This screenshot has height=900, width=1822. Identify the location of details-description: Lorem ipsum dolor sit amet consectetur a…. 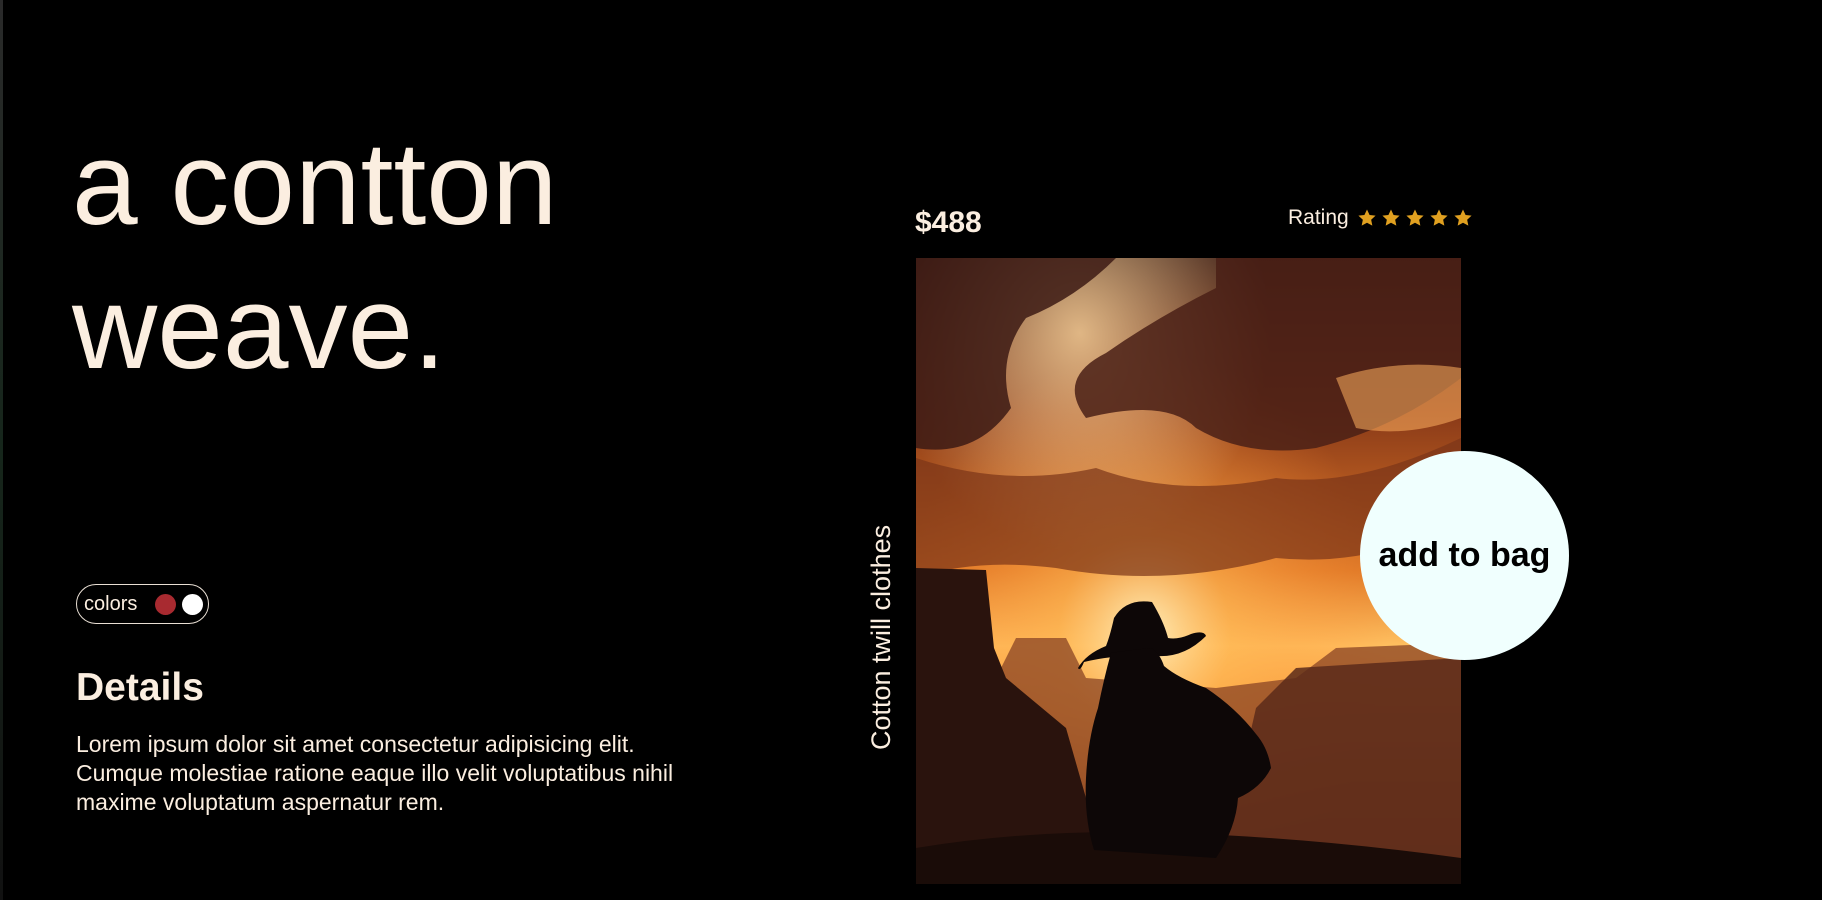
(375, 773).